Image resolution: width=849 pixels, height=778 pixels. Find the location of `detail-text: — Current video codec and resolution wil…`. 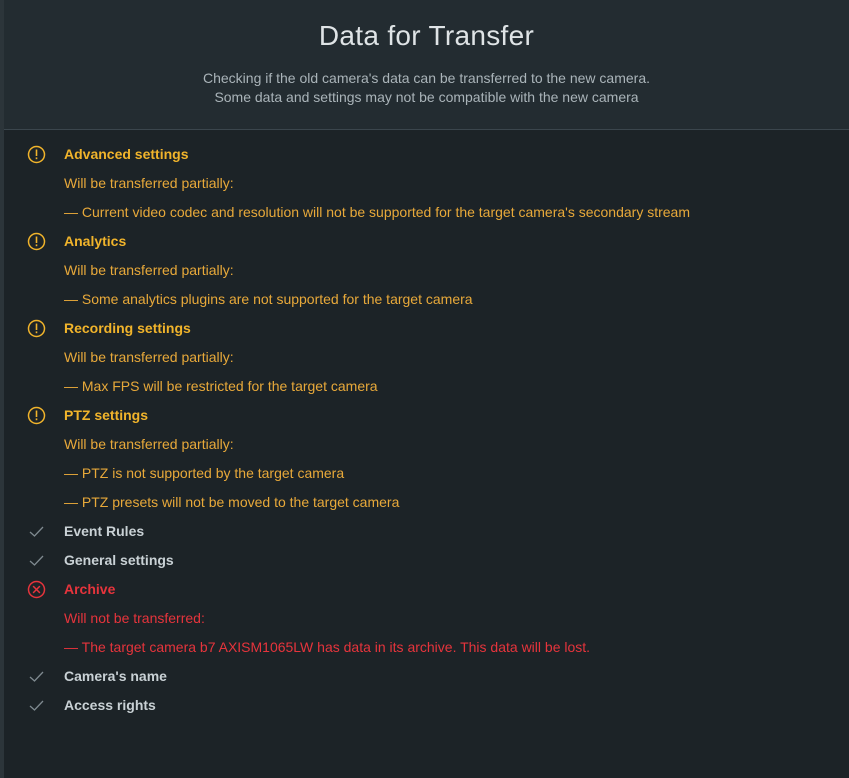

detail-text: — Current video codec and resolution wil… is located at coordinates (377, 212).